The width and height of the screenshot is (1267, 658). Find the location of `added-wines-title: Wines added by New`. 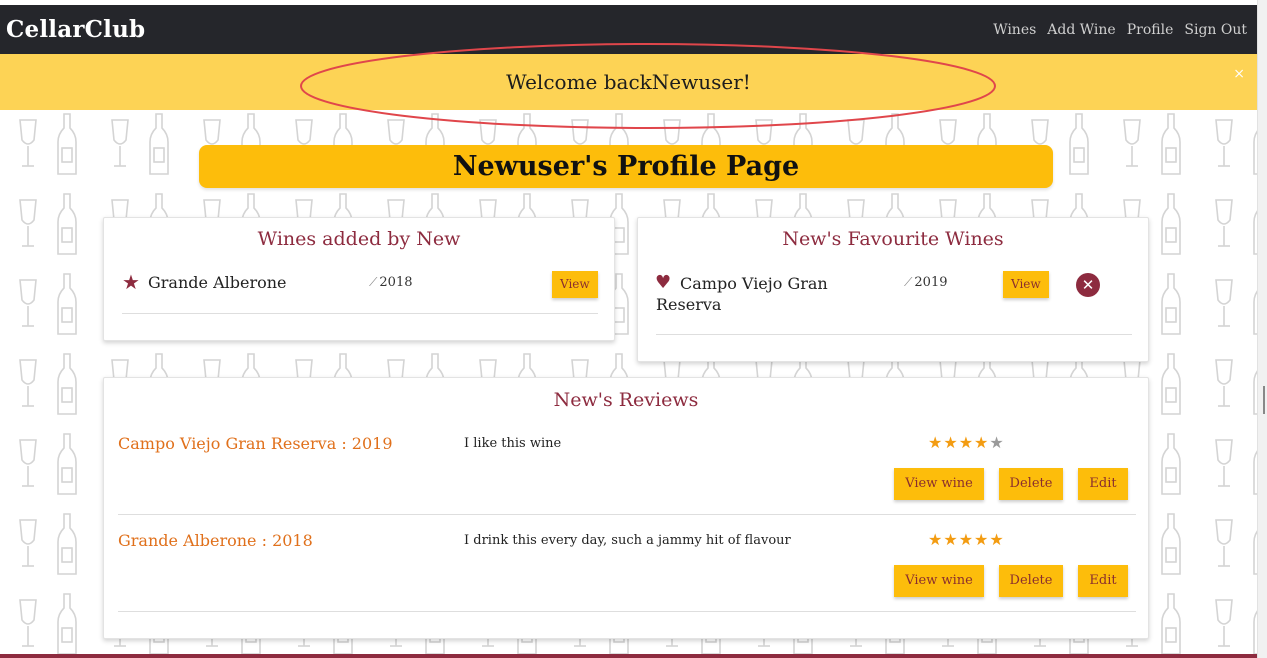

added-wines-title: Wines added by New is located at coordinates (359, 239).